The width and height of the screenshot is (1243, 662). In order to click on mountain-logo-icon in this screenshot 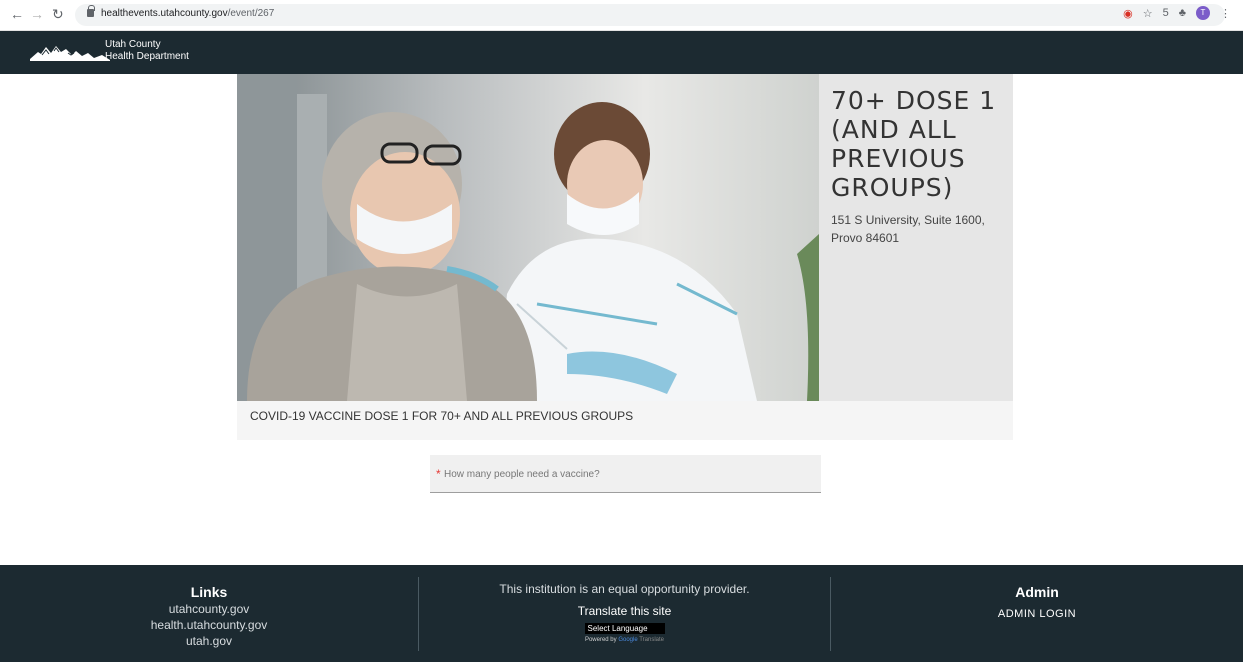, I will do `click(71, 52)`.